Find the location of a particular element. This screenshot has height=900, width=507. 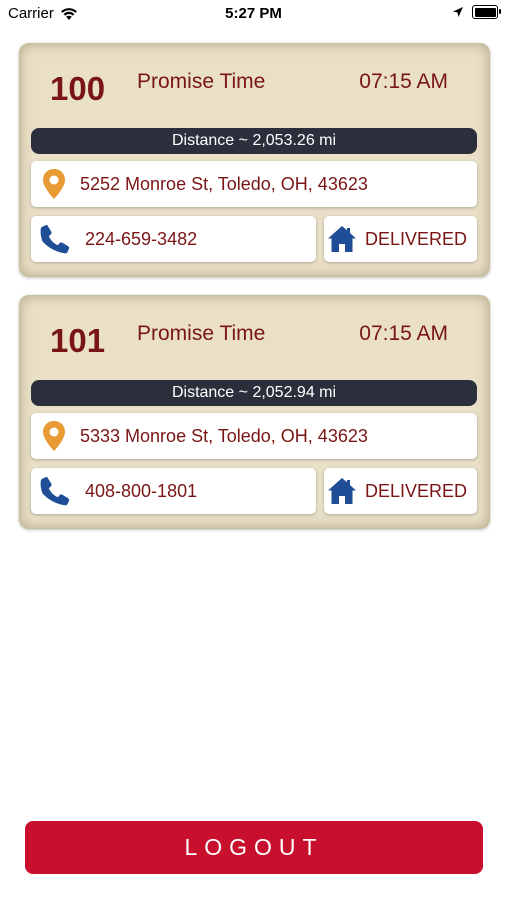

battery-icon is located at coordinates (486, 12).